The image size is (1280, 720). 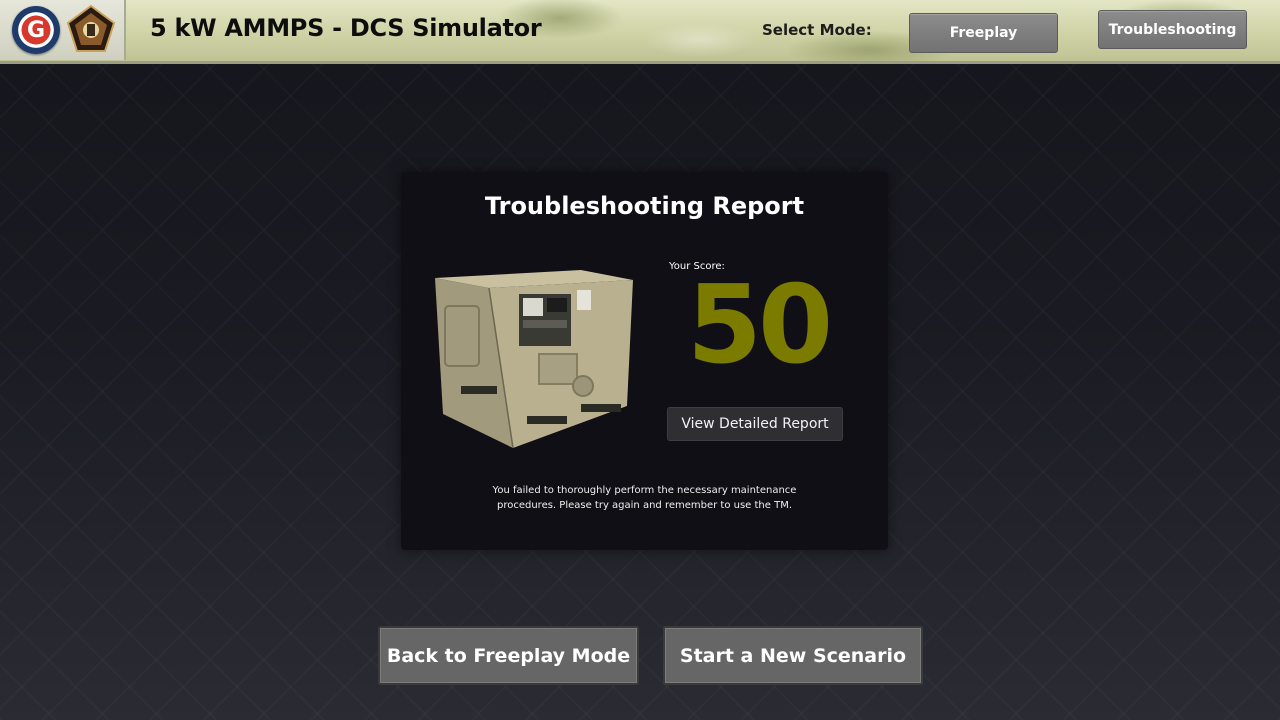 I want to click on score-value: 50, so click(x=759, y=325).